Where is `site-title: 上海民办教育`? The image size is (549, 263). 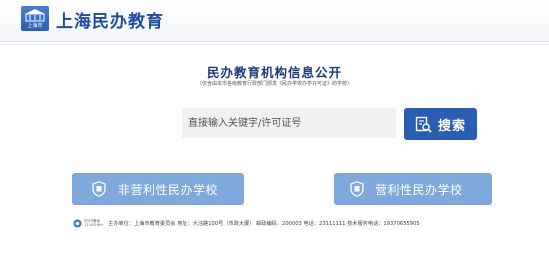 site-title: 上海民办教育 is located at coordinates (110, 19).